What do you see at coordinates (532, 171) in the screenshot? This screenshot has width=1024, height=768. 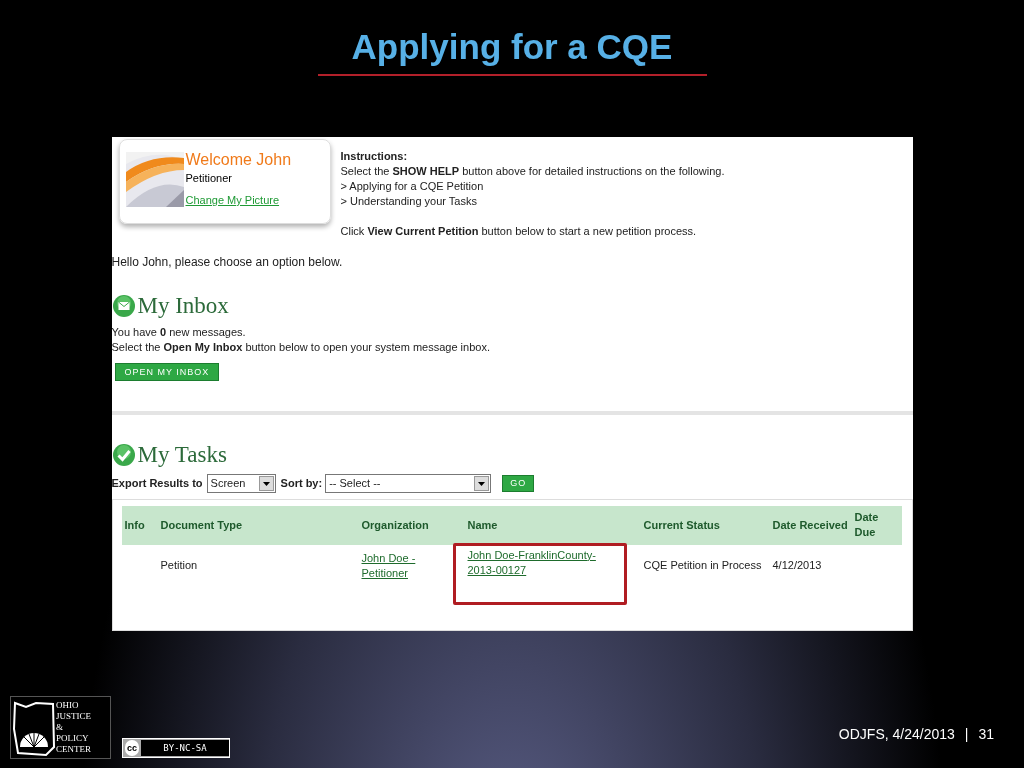 I see `instruction-line: Select the SHOW HELP button above for detailed instructions on the following.` at bounding box center [532, 171].